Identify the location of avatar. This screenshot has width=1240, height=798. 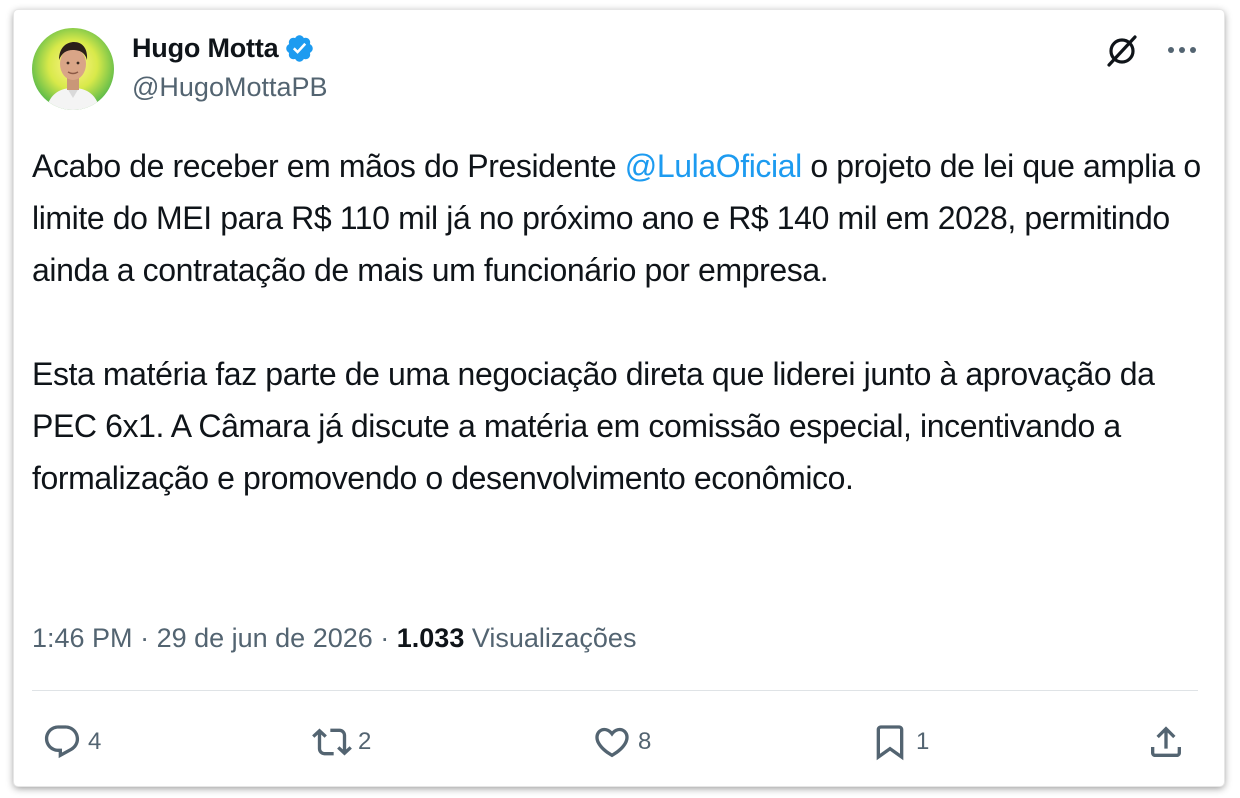
(73, 69).